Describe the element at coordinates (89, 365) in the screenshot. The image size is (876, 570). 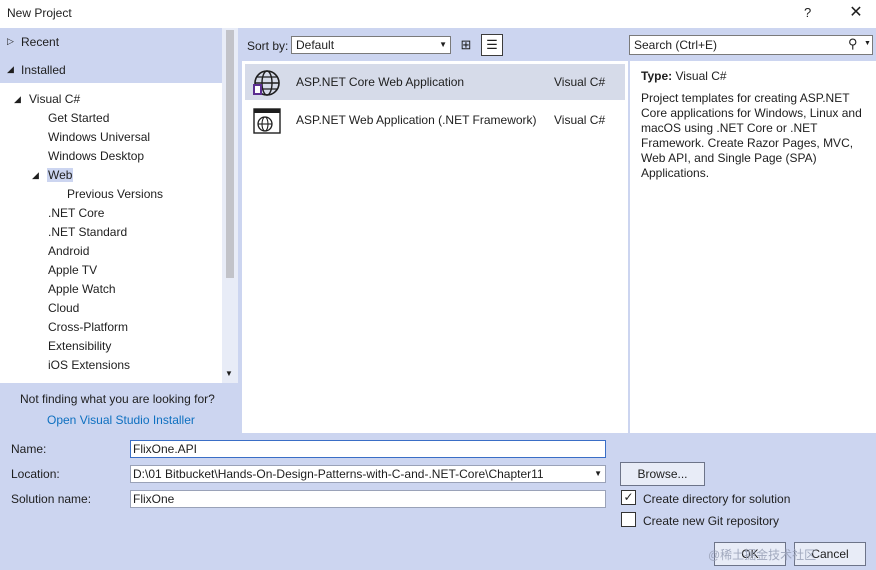
I see `tree-item-ios-extensions: iOS Extensions` at that location.